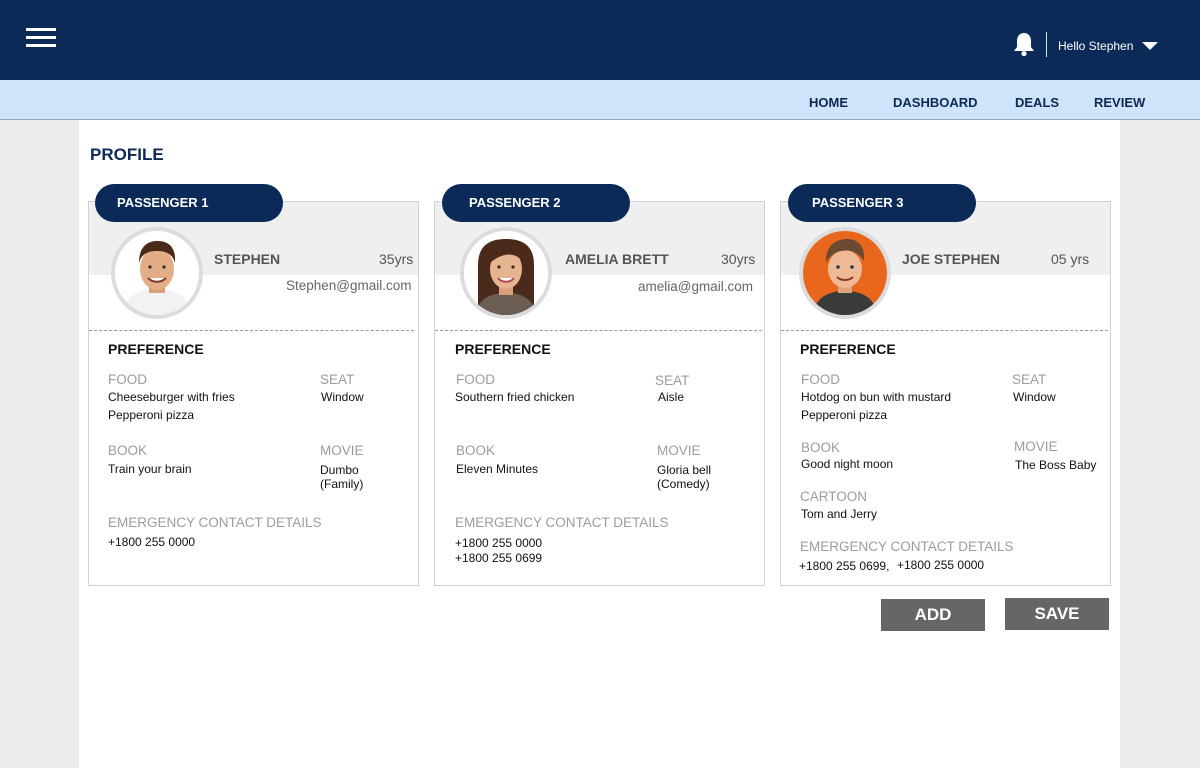  What do you see at coordinates (839, 514) in the screenshot?
I see `cartoon-value: Tom and Jerry` at bounding box center [839, 514].